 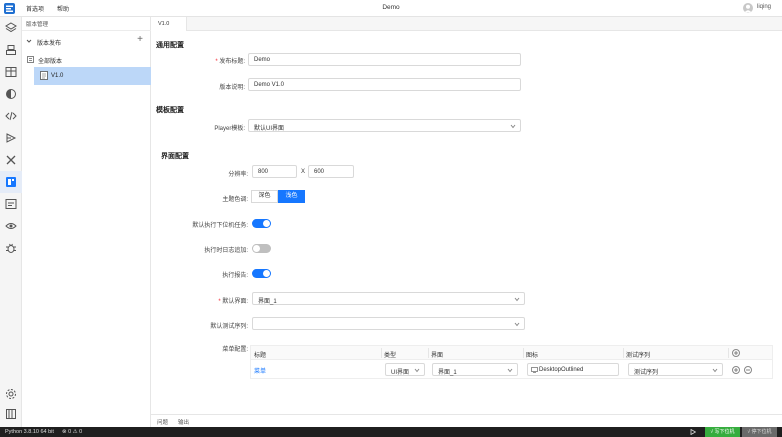 I want to click on ui-section-title: 界面配置, so click(x=175, y=156).